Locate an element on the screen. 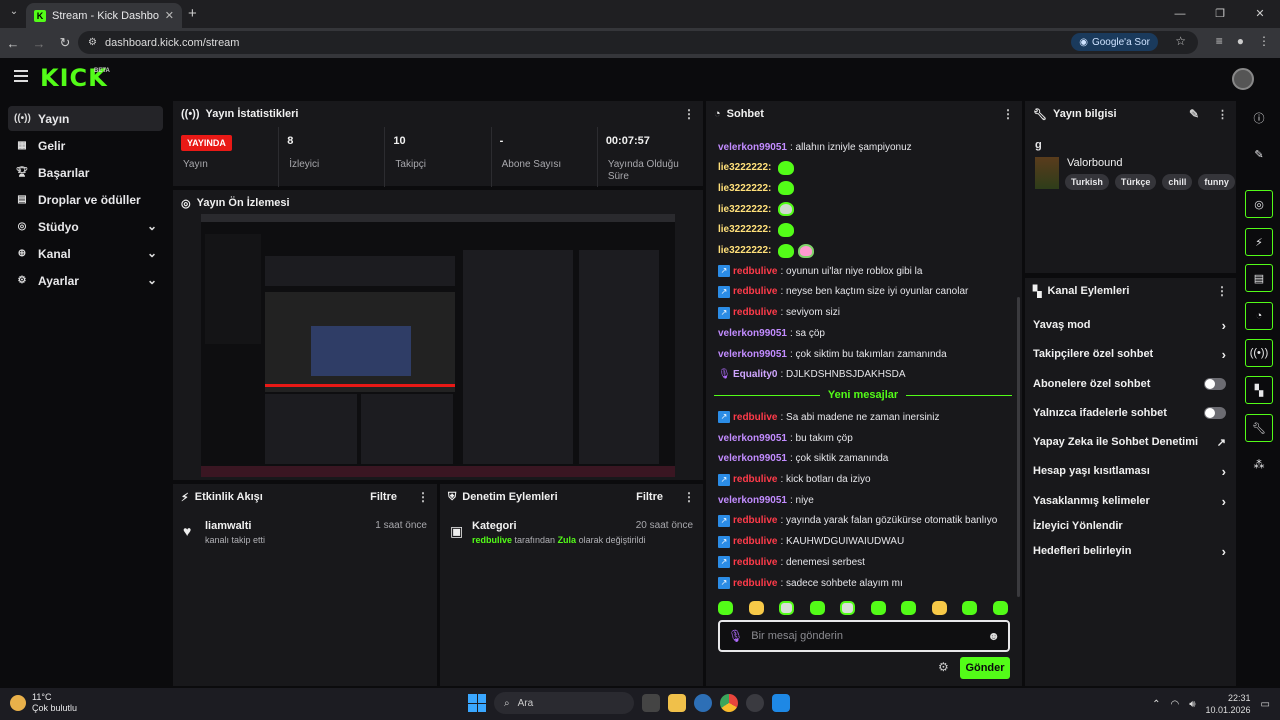 This screenshot has width=1280, height=720. hamburger-menu-icon is located at coordinates (21, 76).